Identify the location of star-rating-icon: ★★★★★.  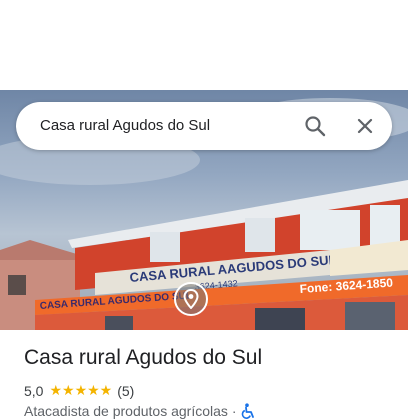
(81, 390).